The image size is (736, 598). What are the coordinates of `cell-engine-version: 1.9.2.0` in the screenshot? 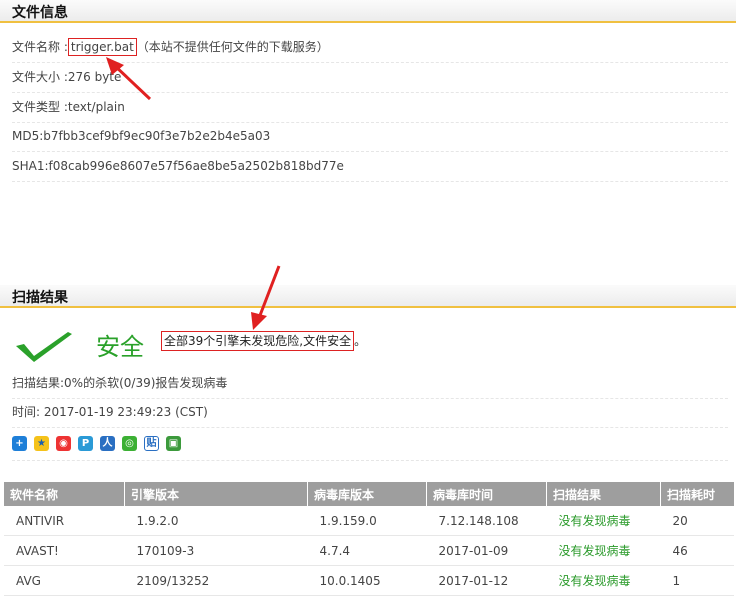 It's located at (216, 521).